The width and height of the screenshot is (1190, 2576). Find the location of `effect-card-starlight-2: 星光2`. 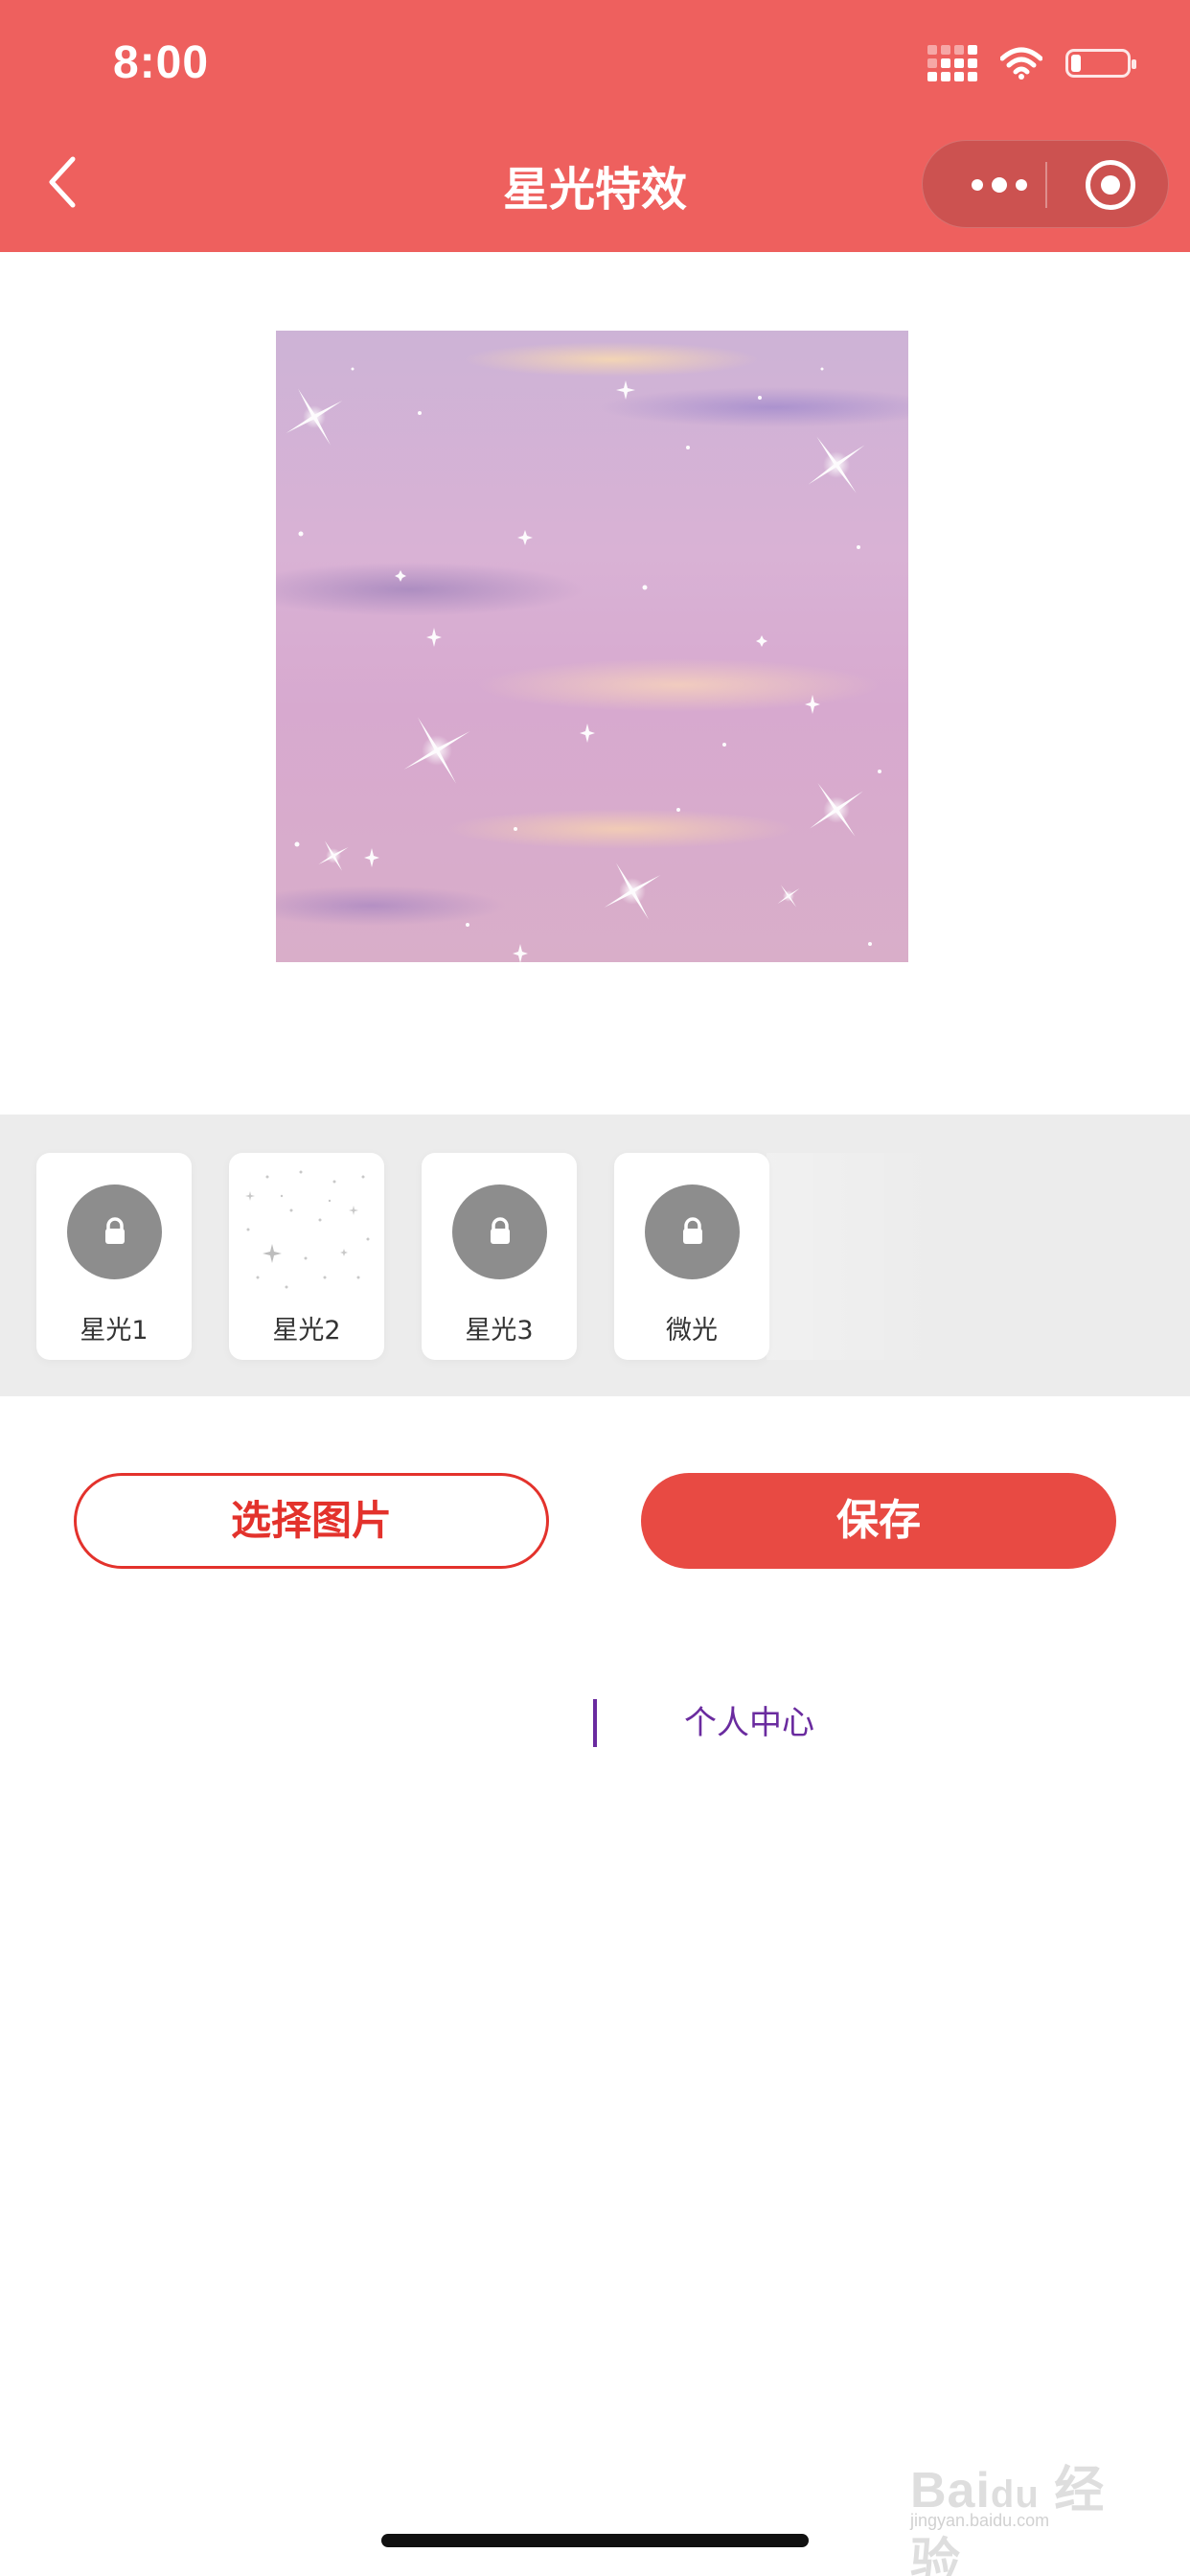

effect-card-starlight-2: 星光2 is located at coordinates (307, 1256).